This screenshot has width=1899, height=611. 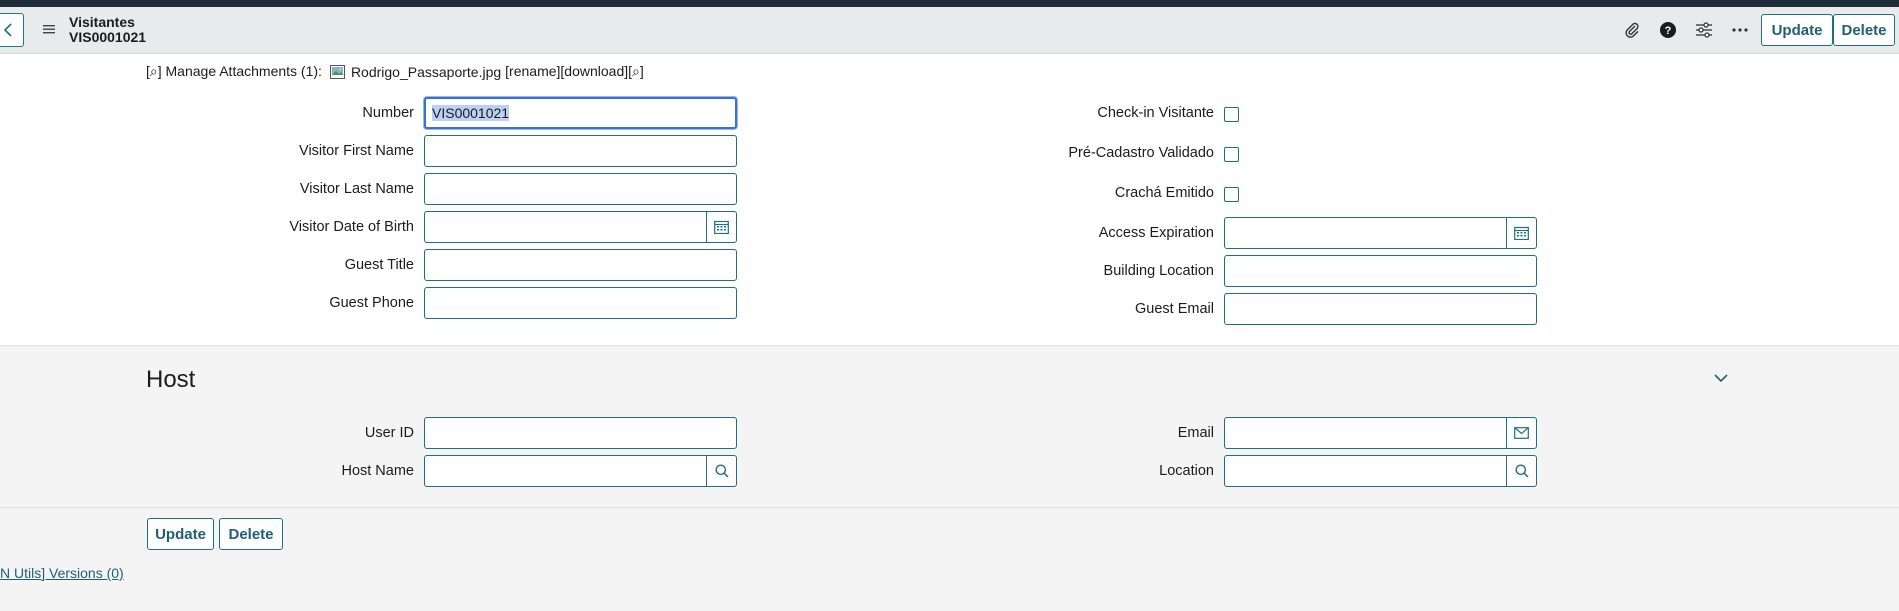 What do you see at coordinates (251, 534) in the screenshot?
I see `footer-delete-button: Delete` at bounding box center [251, 534].